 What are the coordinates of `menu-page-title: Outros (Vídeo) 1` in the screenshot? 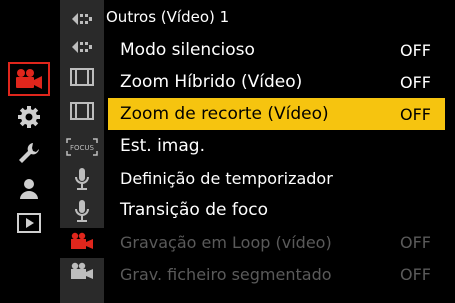 It's located at (168, 17).